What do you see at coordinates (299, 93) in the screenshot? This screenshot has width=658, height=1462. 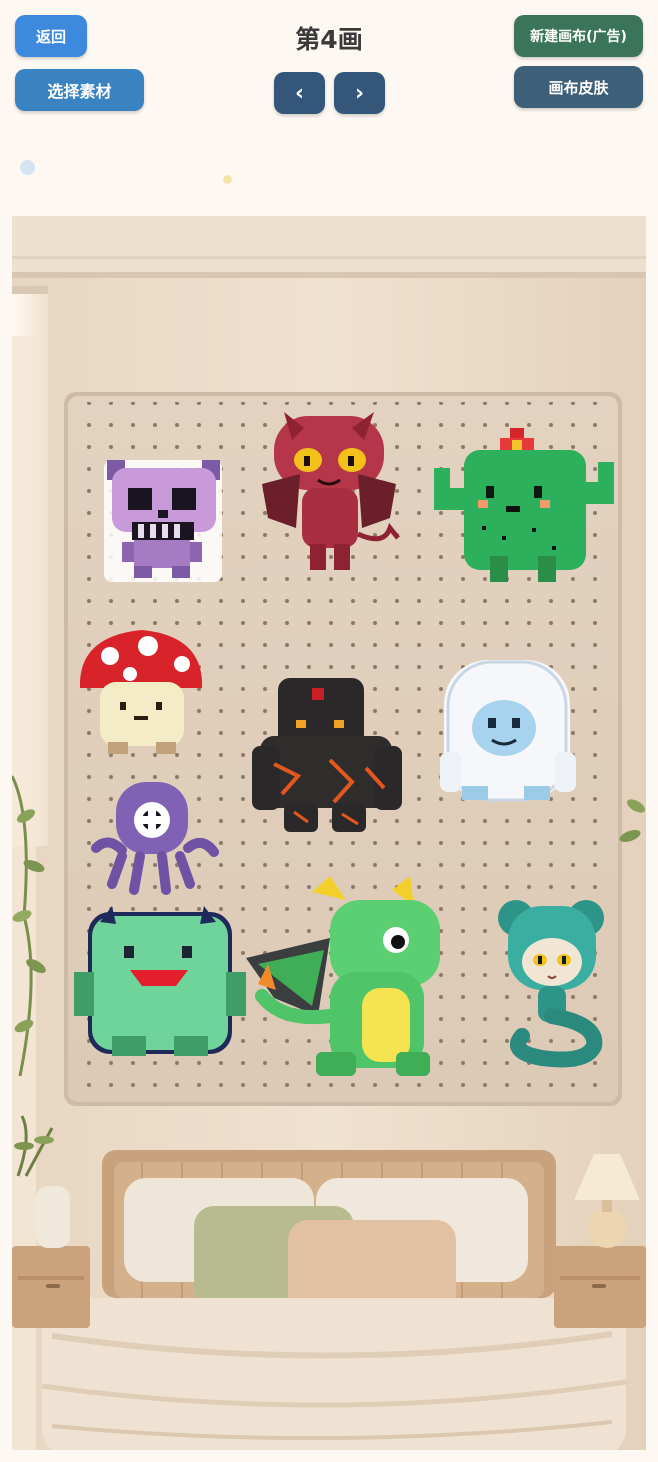 I see `previous-page-button: ‹` at bounding box center [299, 93].